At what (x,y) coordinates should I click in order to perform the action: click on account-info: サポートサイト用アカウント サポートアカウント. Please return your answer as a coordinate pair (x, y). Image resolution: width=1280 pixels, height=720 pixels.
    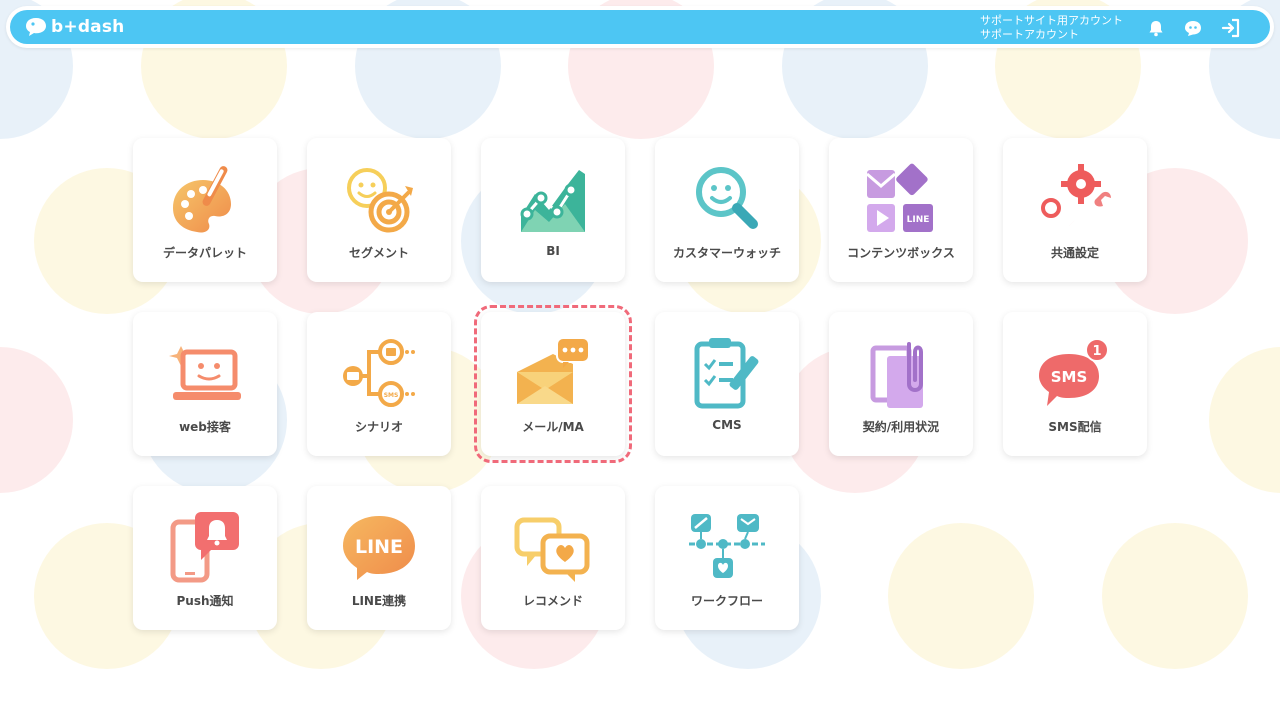
    Looking at the image, I should click on (1051, 28).